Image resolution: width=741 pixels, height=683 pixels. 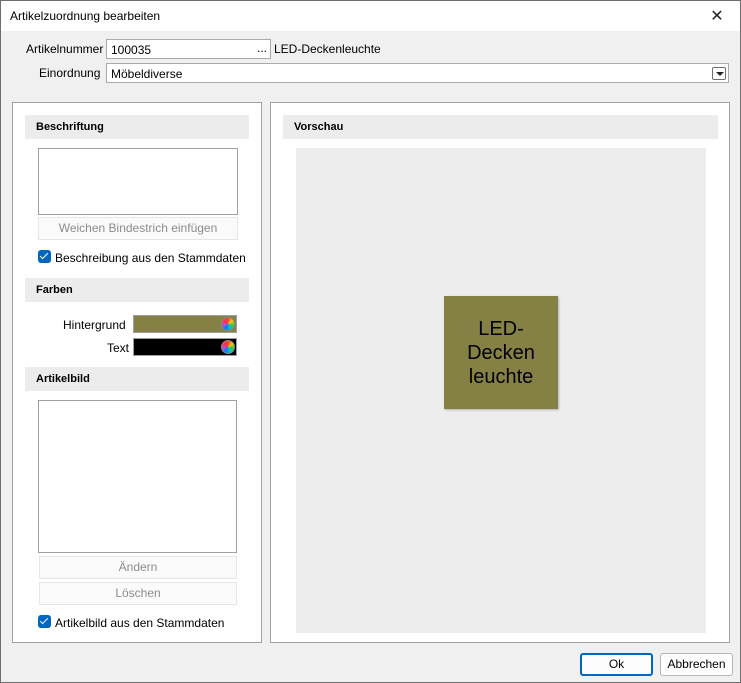 I want to click on beschreibung-checkbox, so click(x=44, y=256).